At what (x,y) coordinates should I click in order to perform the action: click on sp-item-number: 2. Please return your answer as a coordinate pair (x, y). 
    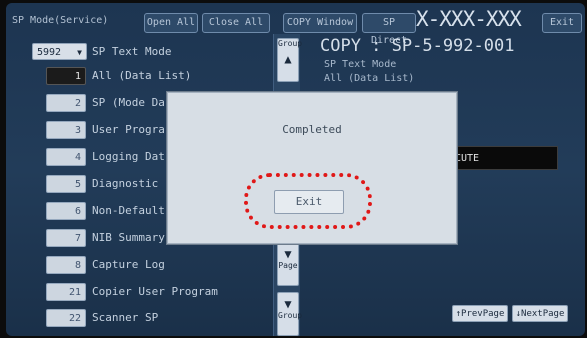
    Looking at the image, I should click on (66, 103).